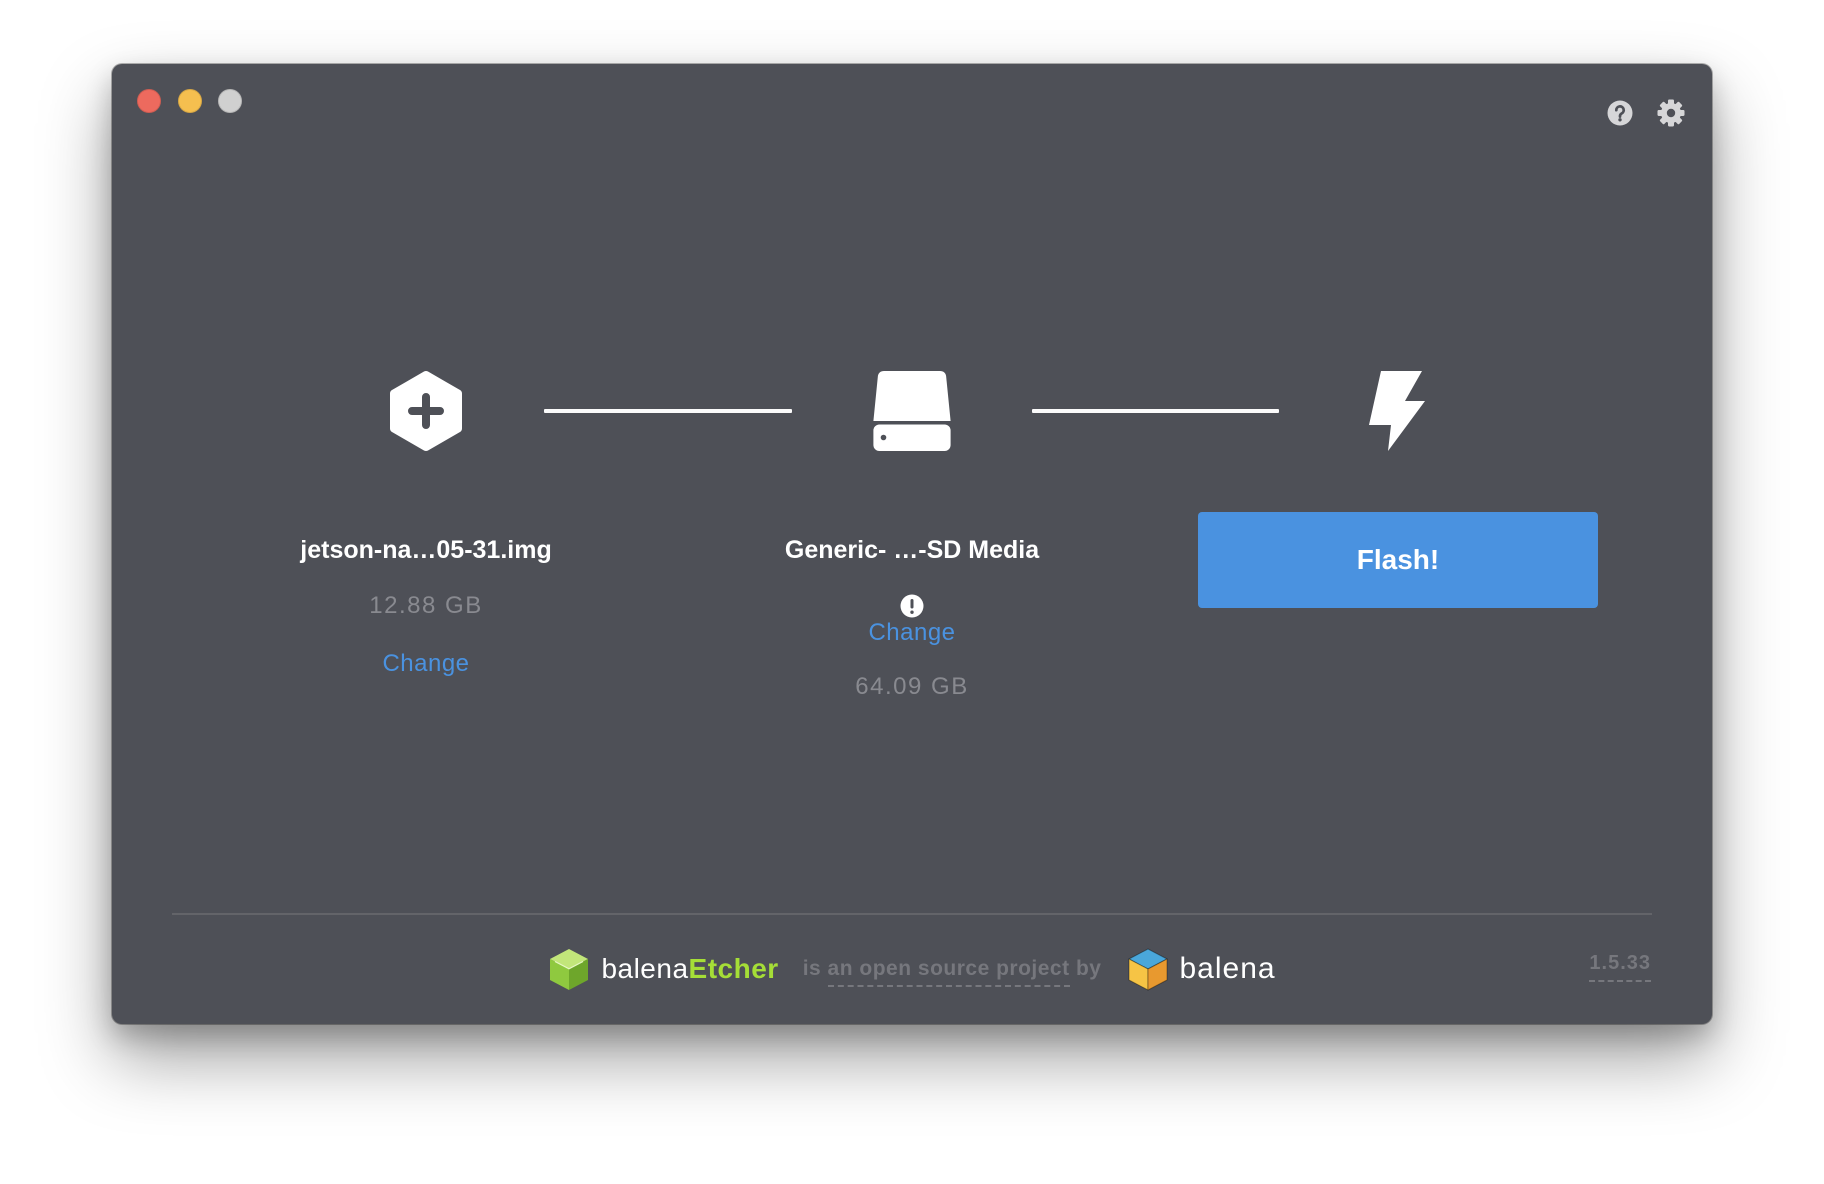  Describe the element at coordinates (733, 968) in the screenshot. I see `brand-suffix: Etcher` at that location.